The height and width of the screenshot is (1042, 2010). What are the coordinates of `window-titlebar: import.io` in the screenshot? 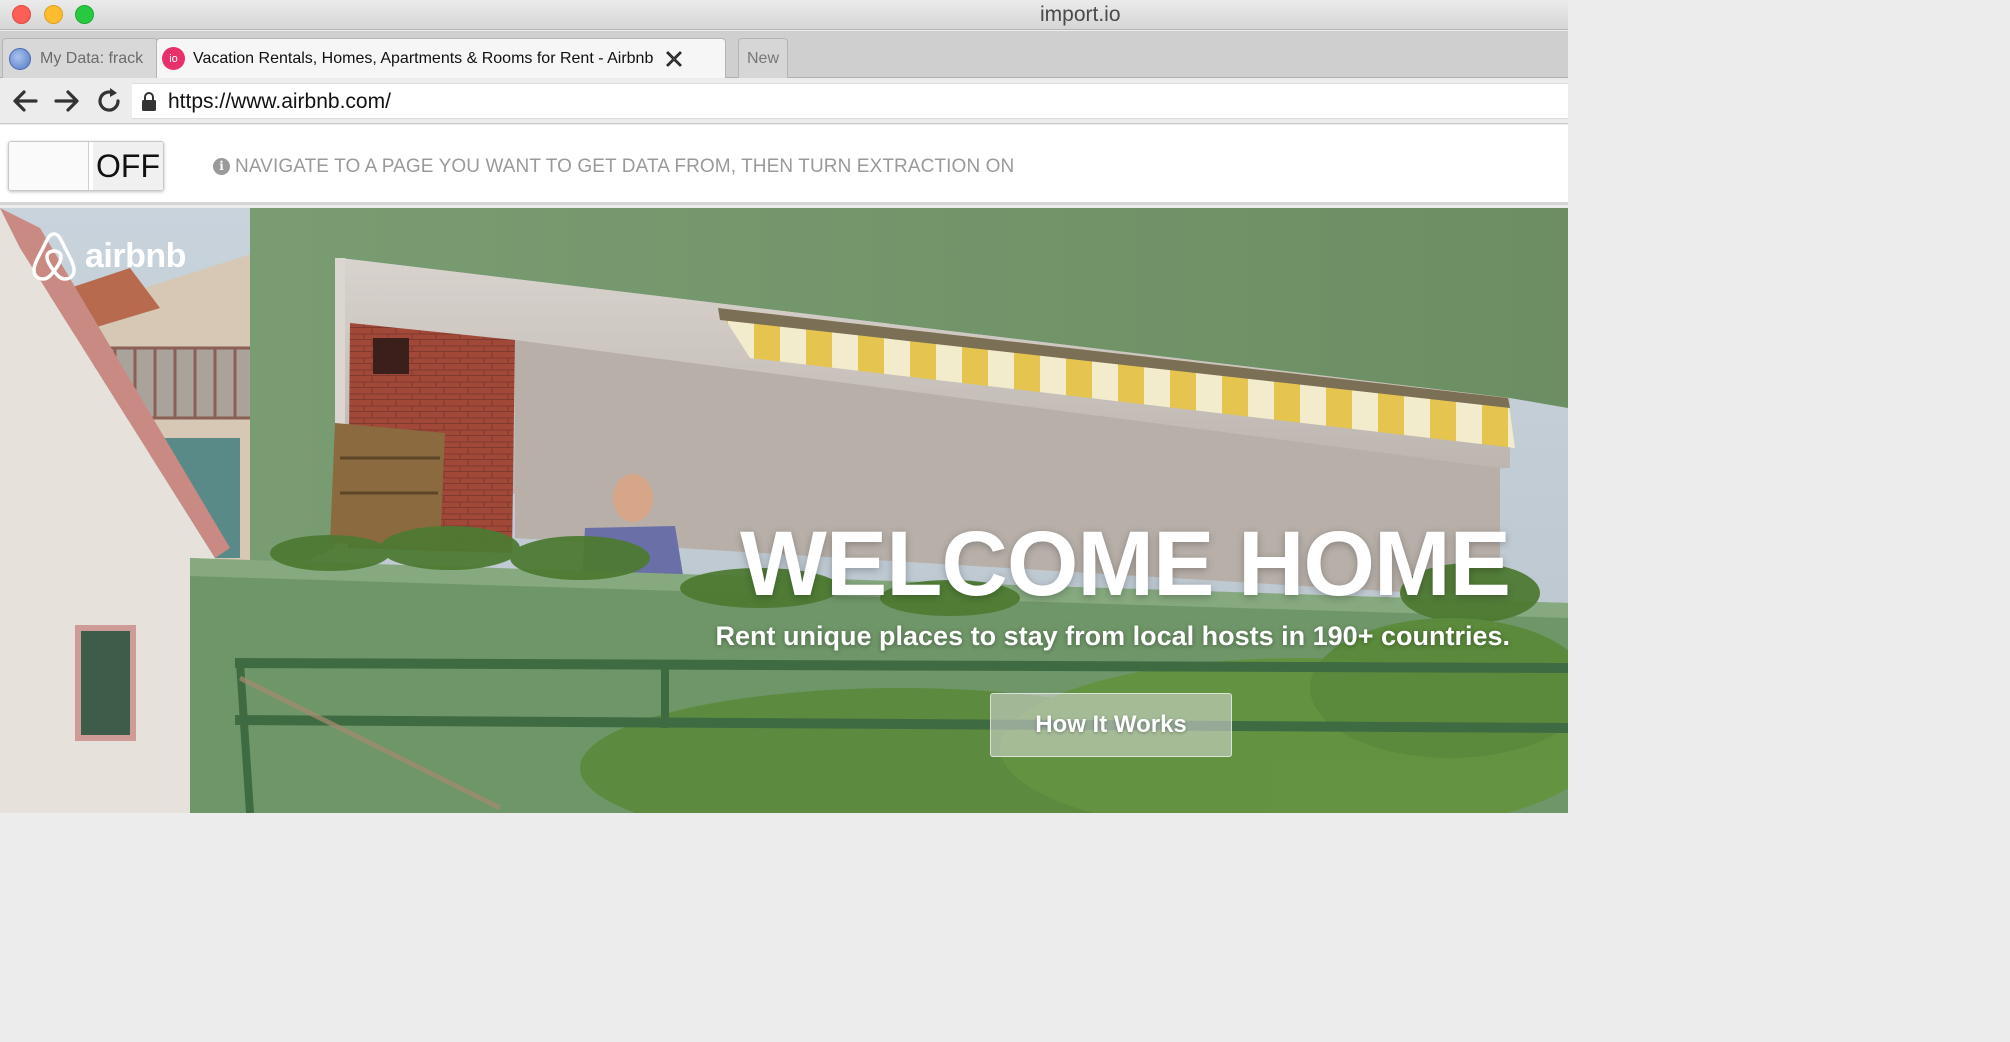 It's located at (784, 15).